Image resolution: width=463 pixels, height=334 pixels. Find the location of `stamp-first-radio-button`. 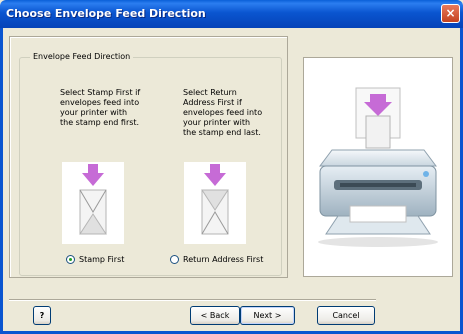

stamp-first-radio-button is located at coordinates (70, 259).